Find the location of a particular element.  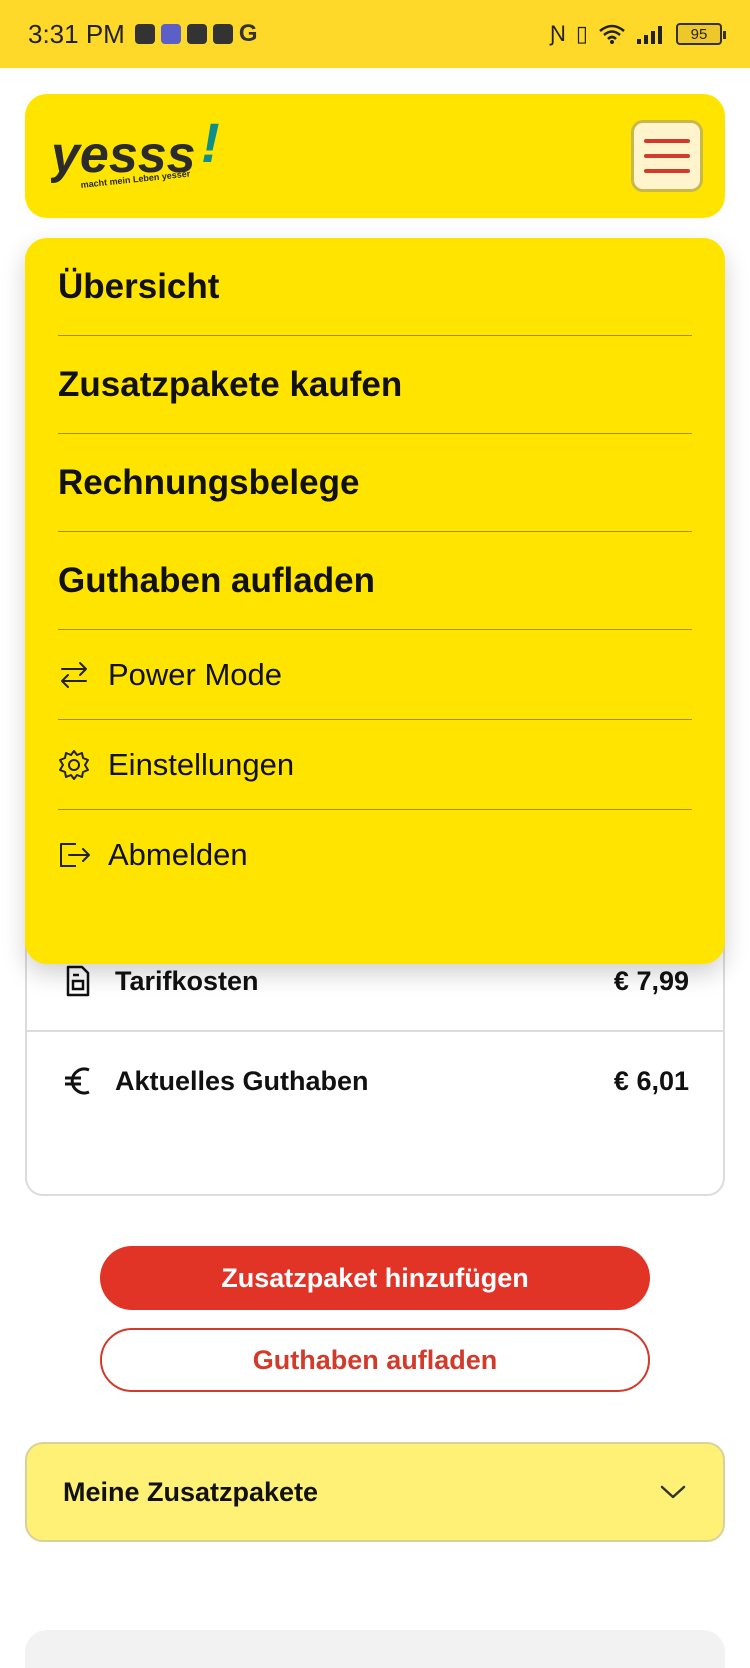

vibrate-icon: ▯ is located at coordinates (581, 33).